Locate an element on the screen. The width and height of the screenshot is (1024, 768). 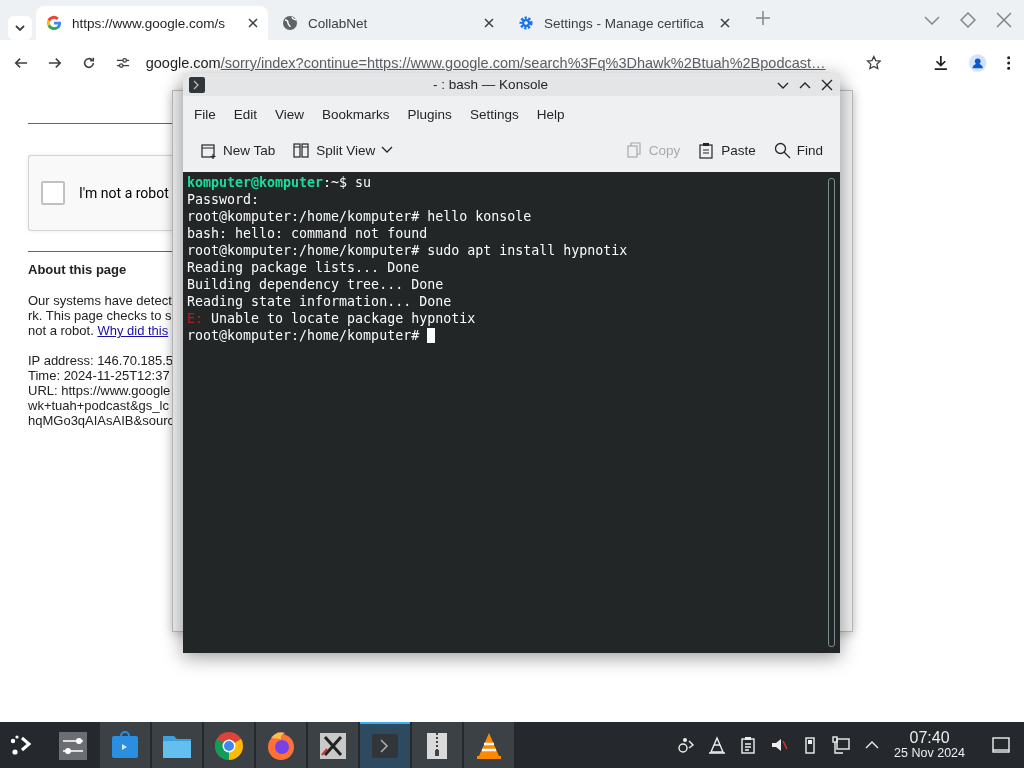
scrollbar is located at coordinates (831, 412).